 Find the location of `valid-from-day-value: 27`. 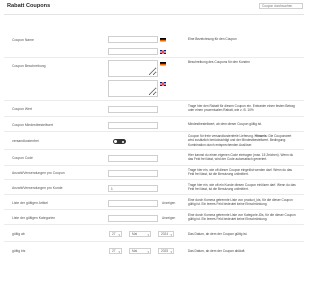

valid-from-day-value: 27 is located at coordinates (114, 234).